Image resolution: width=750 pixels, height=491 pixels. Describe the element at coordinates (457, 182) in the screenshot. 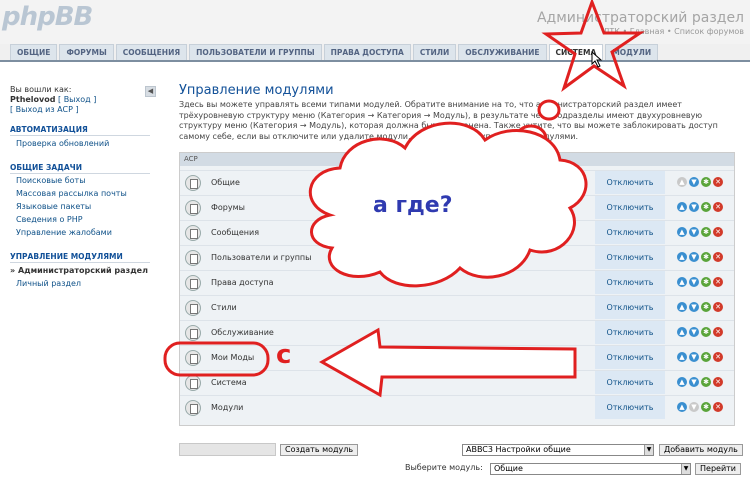

I see `table-row: Общие Отключить ▲ ▼ ✱ ✕` at that location.